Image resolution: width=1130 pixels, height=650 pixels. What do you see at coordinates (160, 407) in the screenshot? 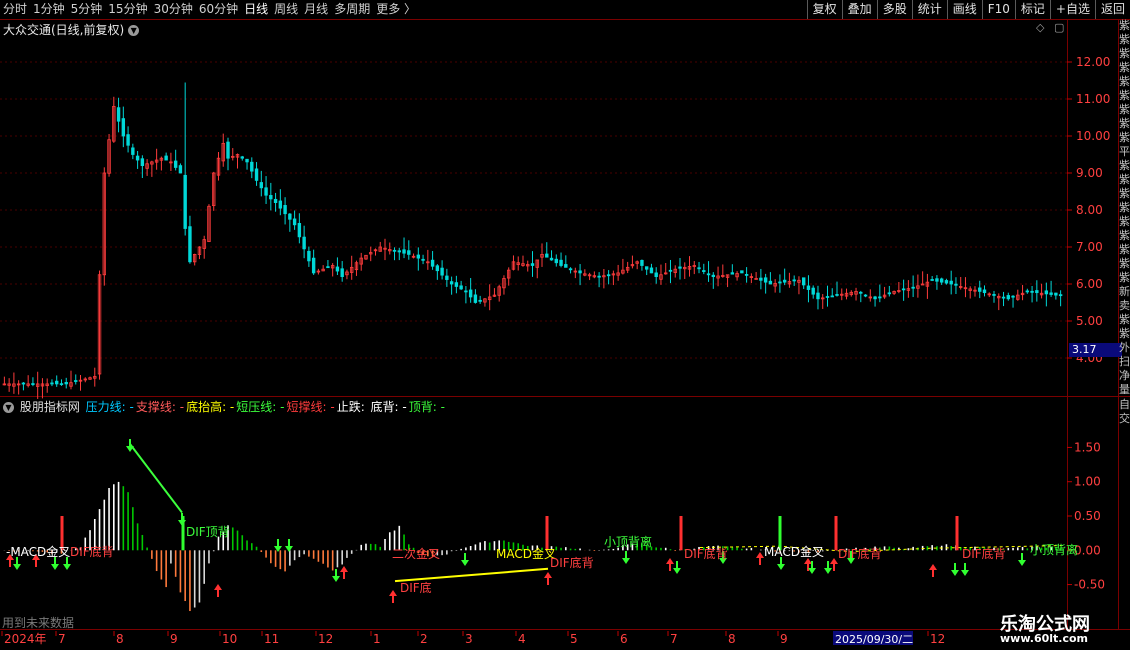
I see `indicator-item-1: 支撑线: -` at bounding box center [160, 407].